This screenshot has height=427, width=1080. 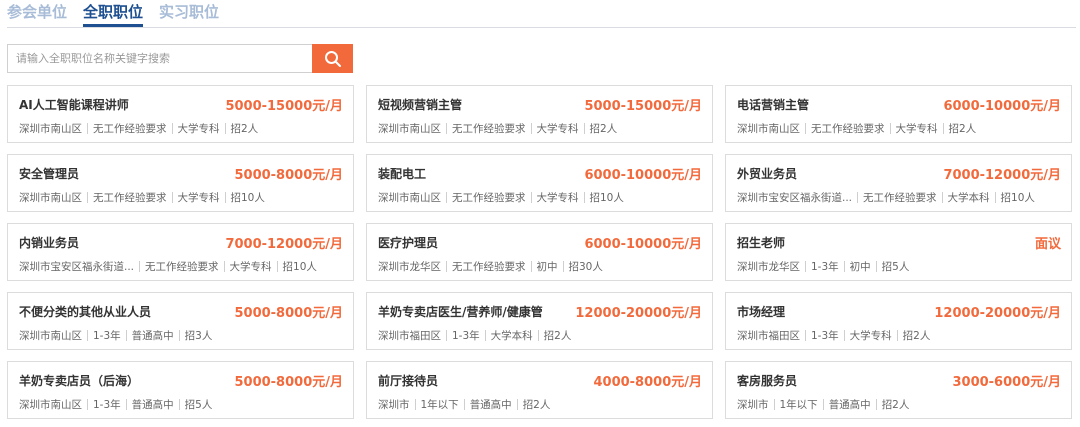 What do you see at coordinates (180, 321) in the screenshot?
I see `job-card: 不便分类的其他从业人员 5000-8000元/月 深圳市南山区 1-3年 普通高中 招3人` at bounding box center [180, 321].